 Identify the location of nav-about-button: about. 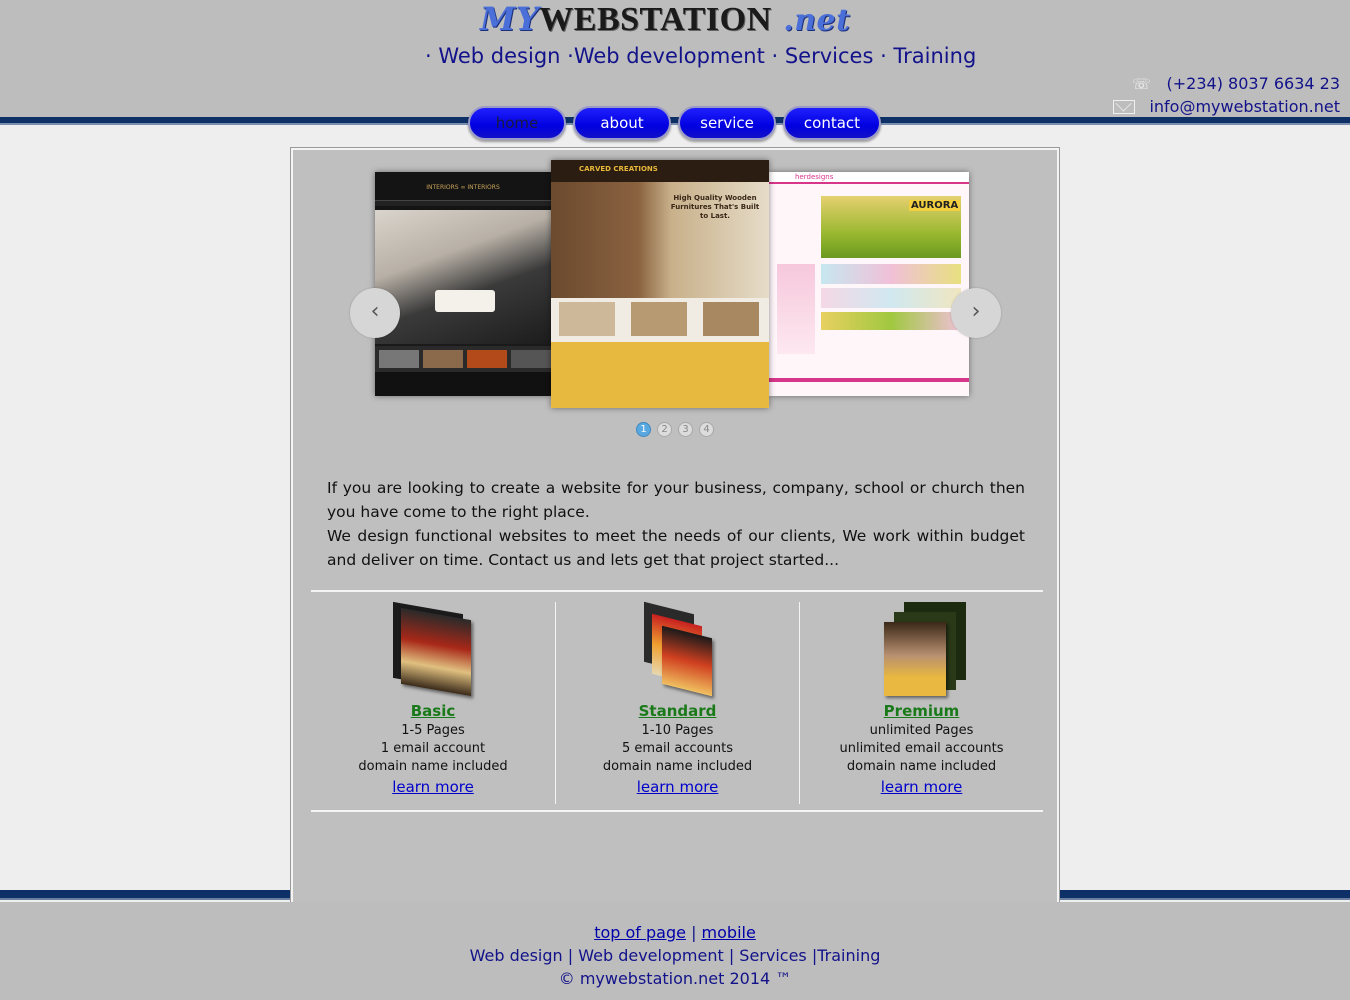
(622, 123).